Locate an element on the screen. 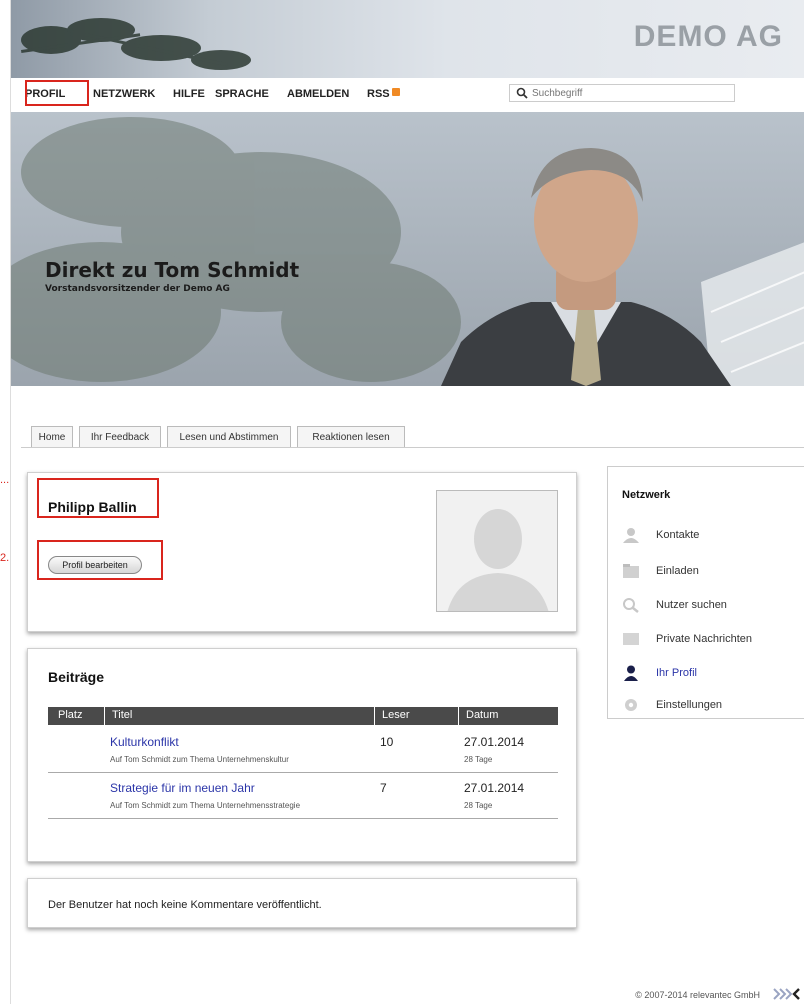 This screenshot has height=1004, width=804. sidebar-item-label: Nutzer suchen is located at coordinates (691, 605).